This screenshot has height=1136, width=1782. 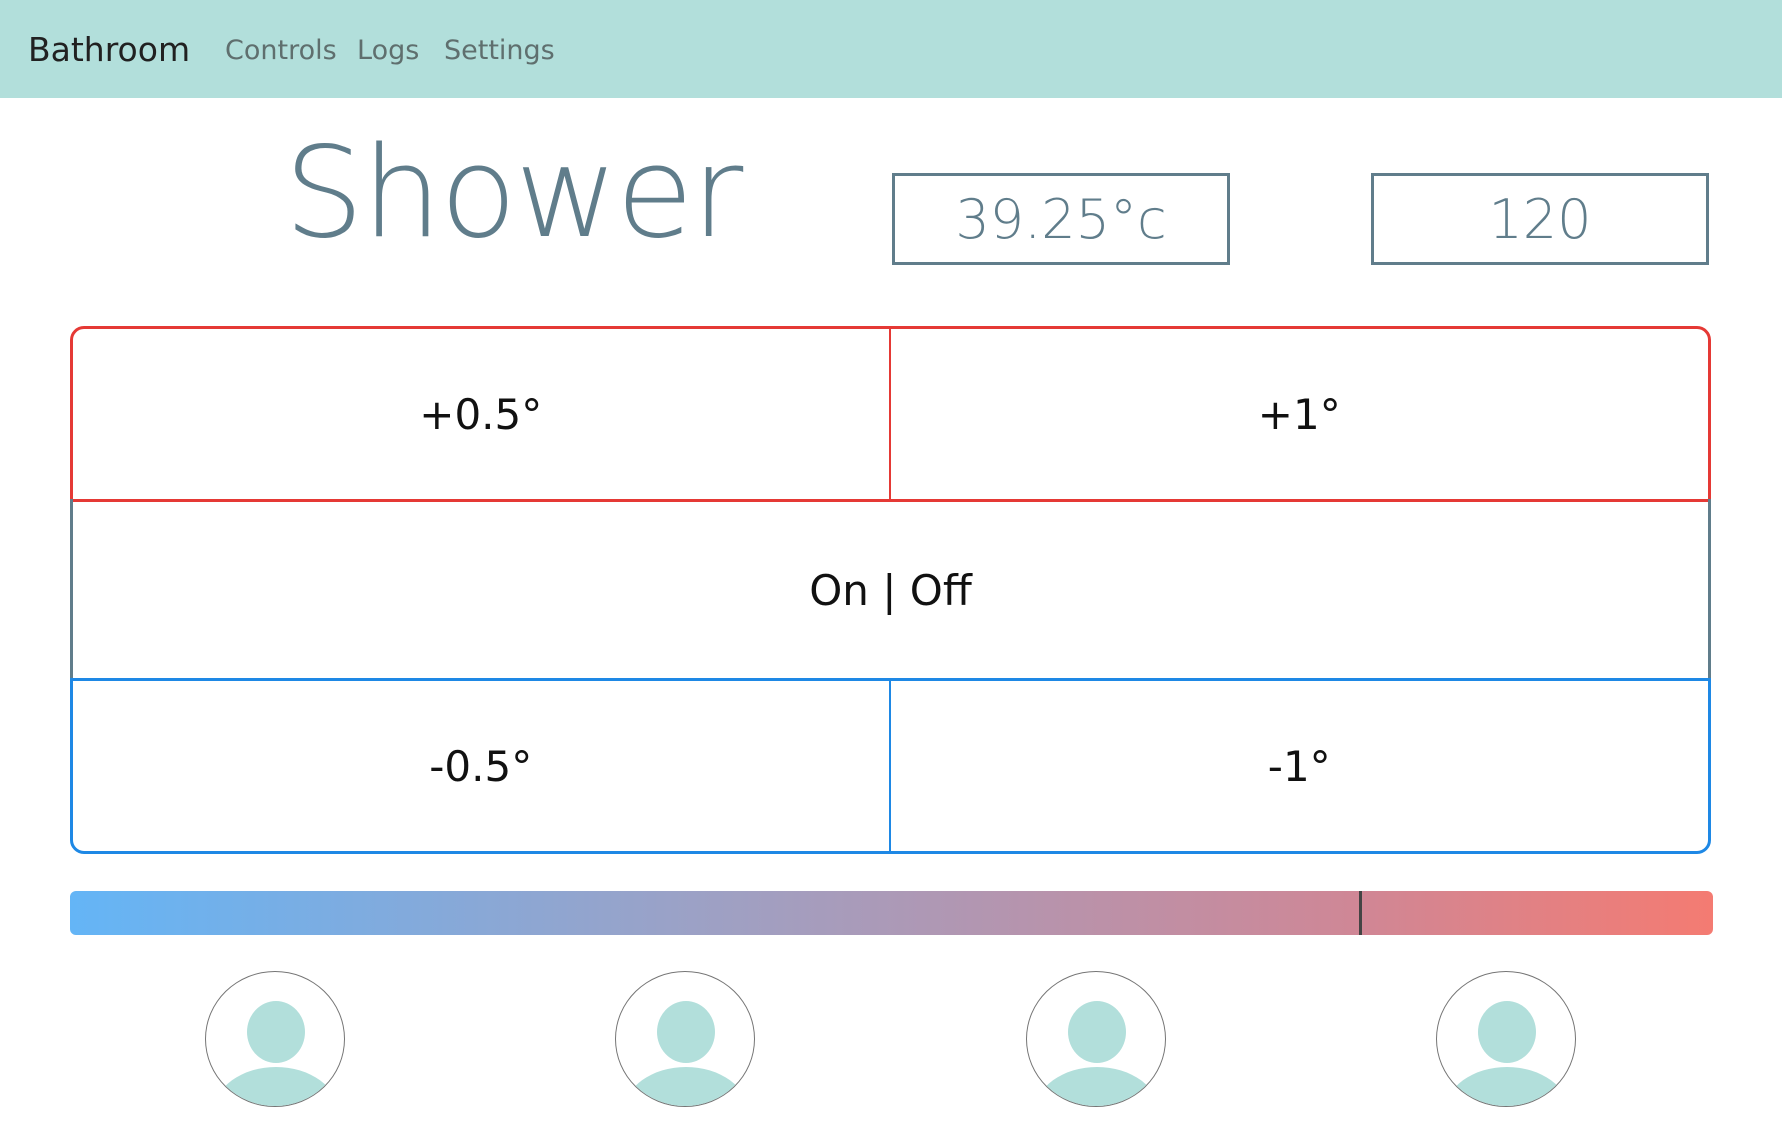 I want to click on secondary-readout: 120, so click(x=1540, y=219).